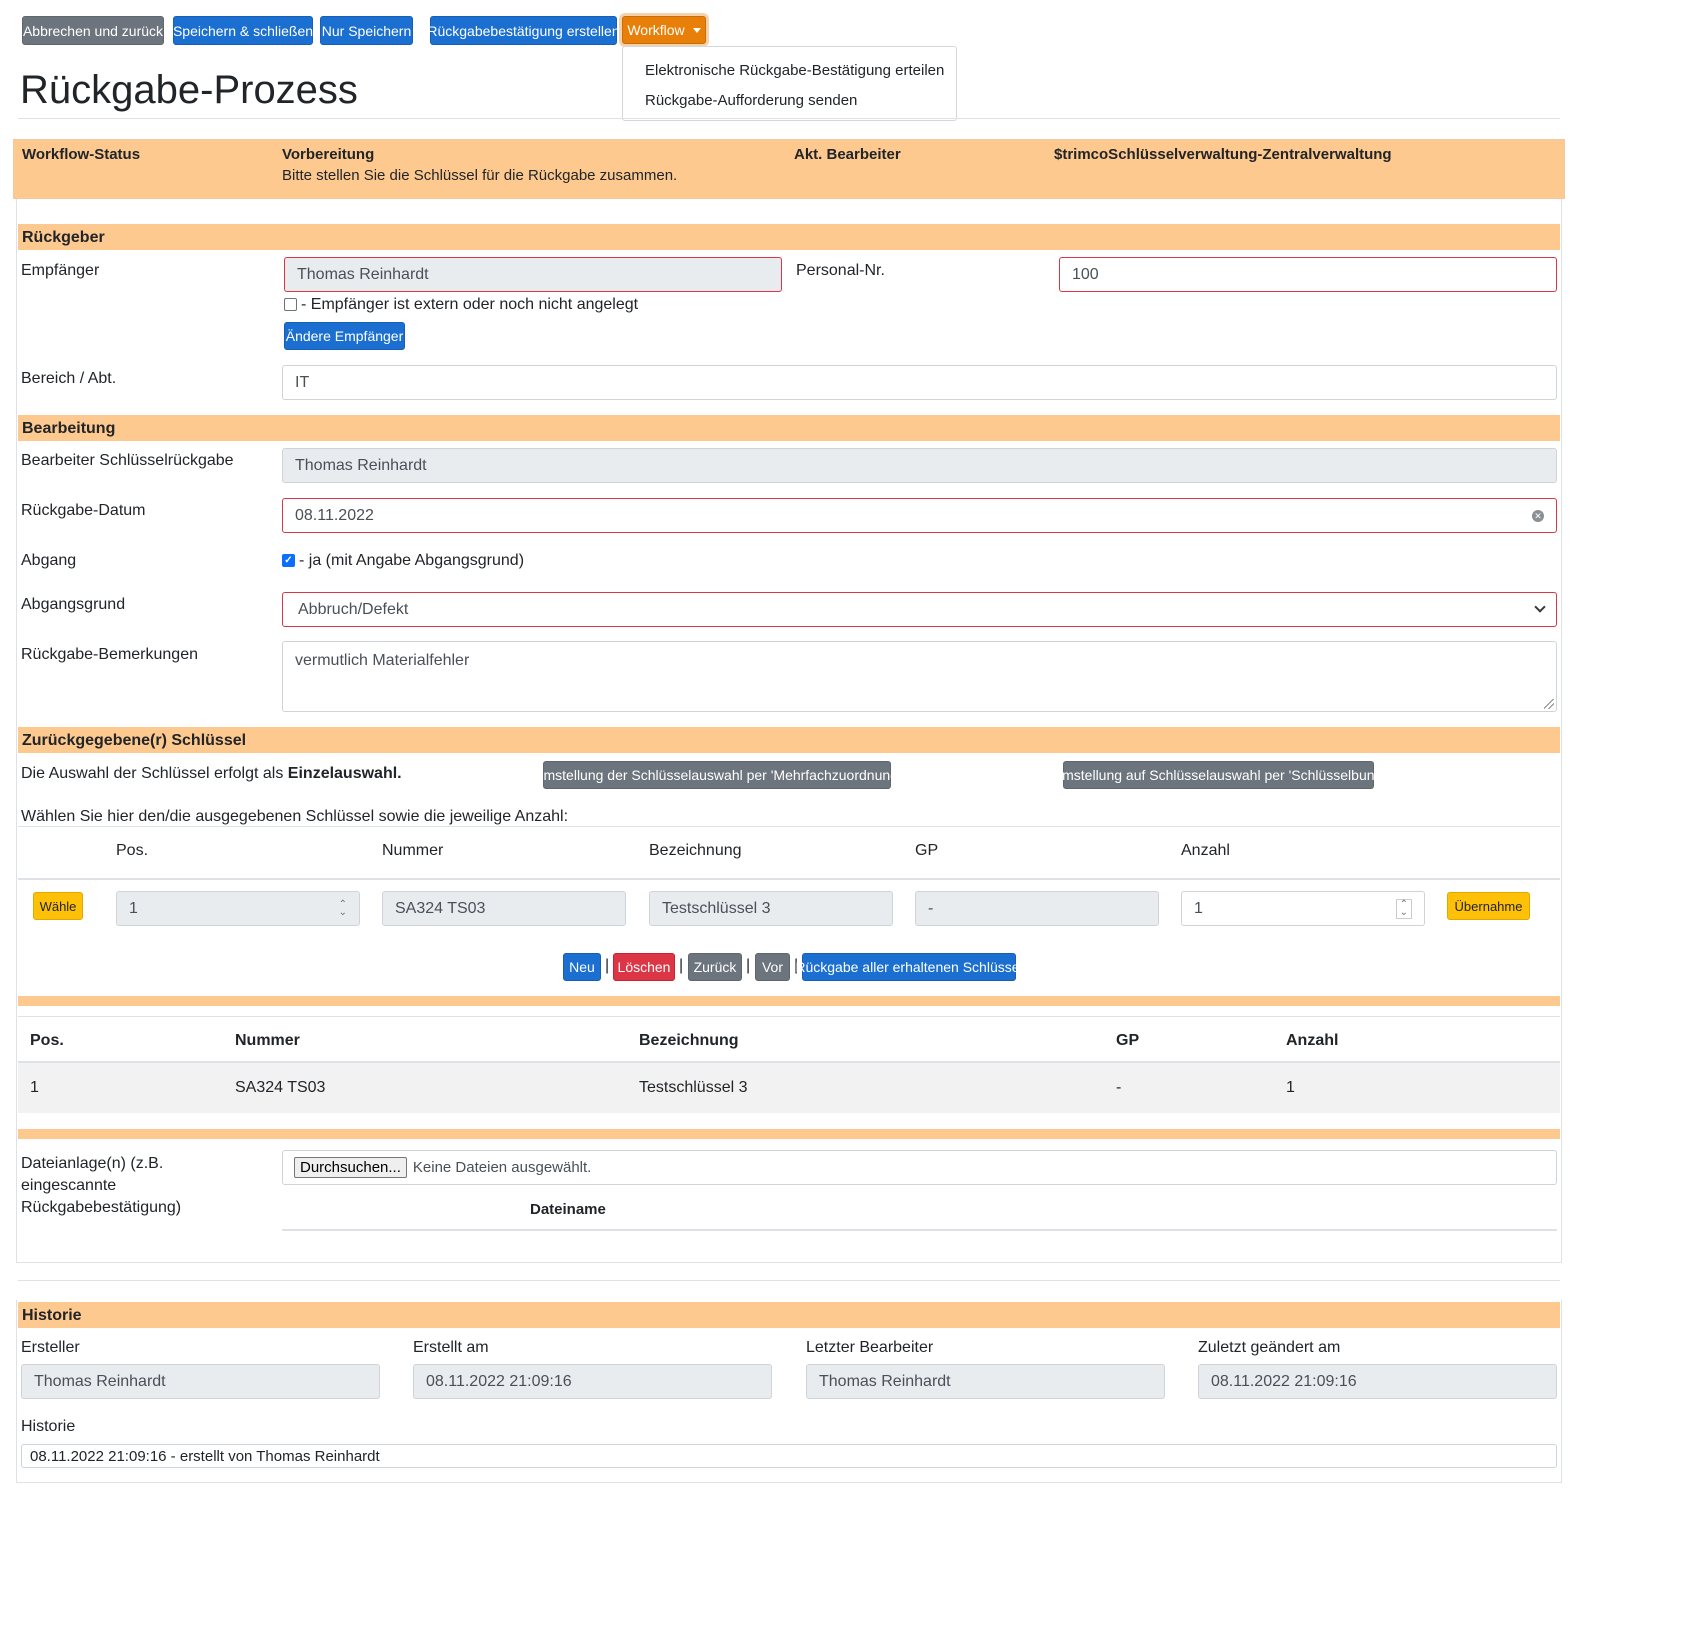 This screenshot has width=1702, height=1628. I want to click on created-at-field: 08.11.2022 21:09:16, so click(592, 1381).